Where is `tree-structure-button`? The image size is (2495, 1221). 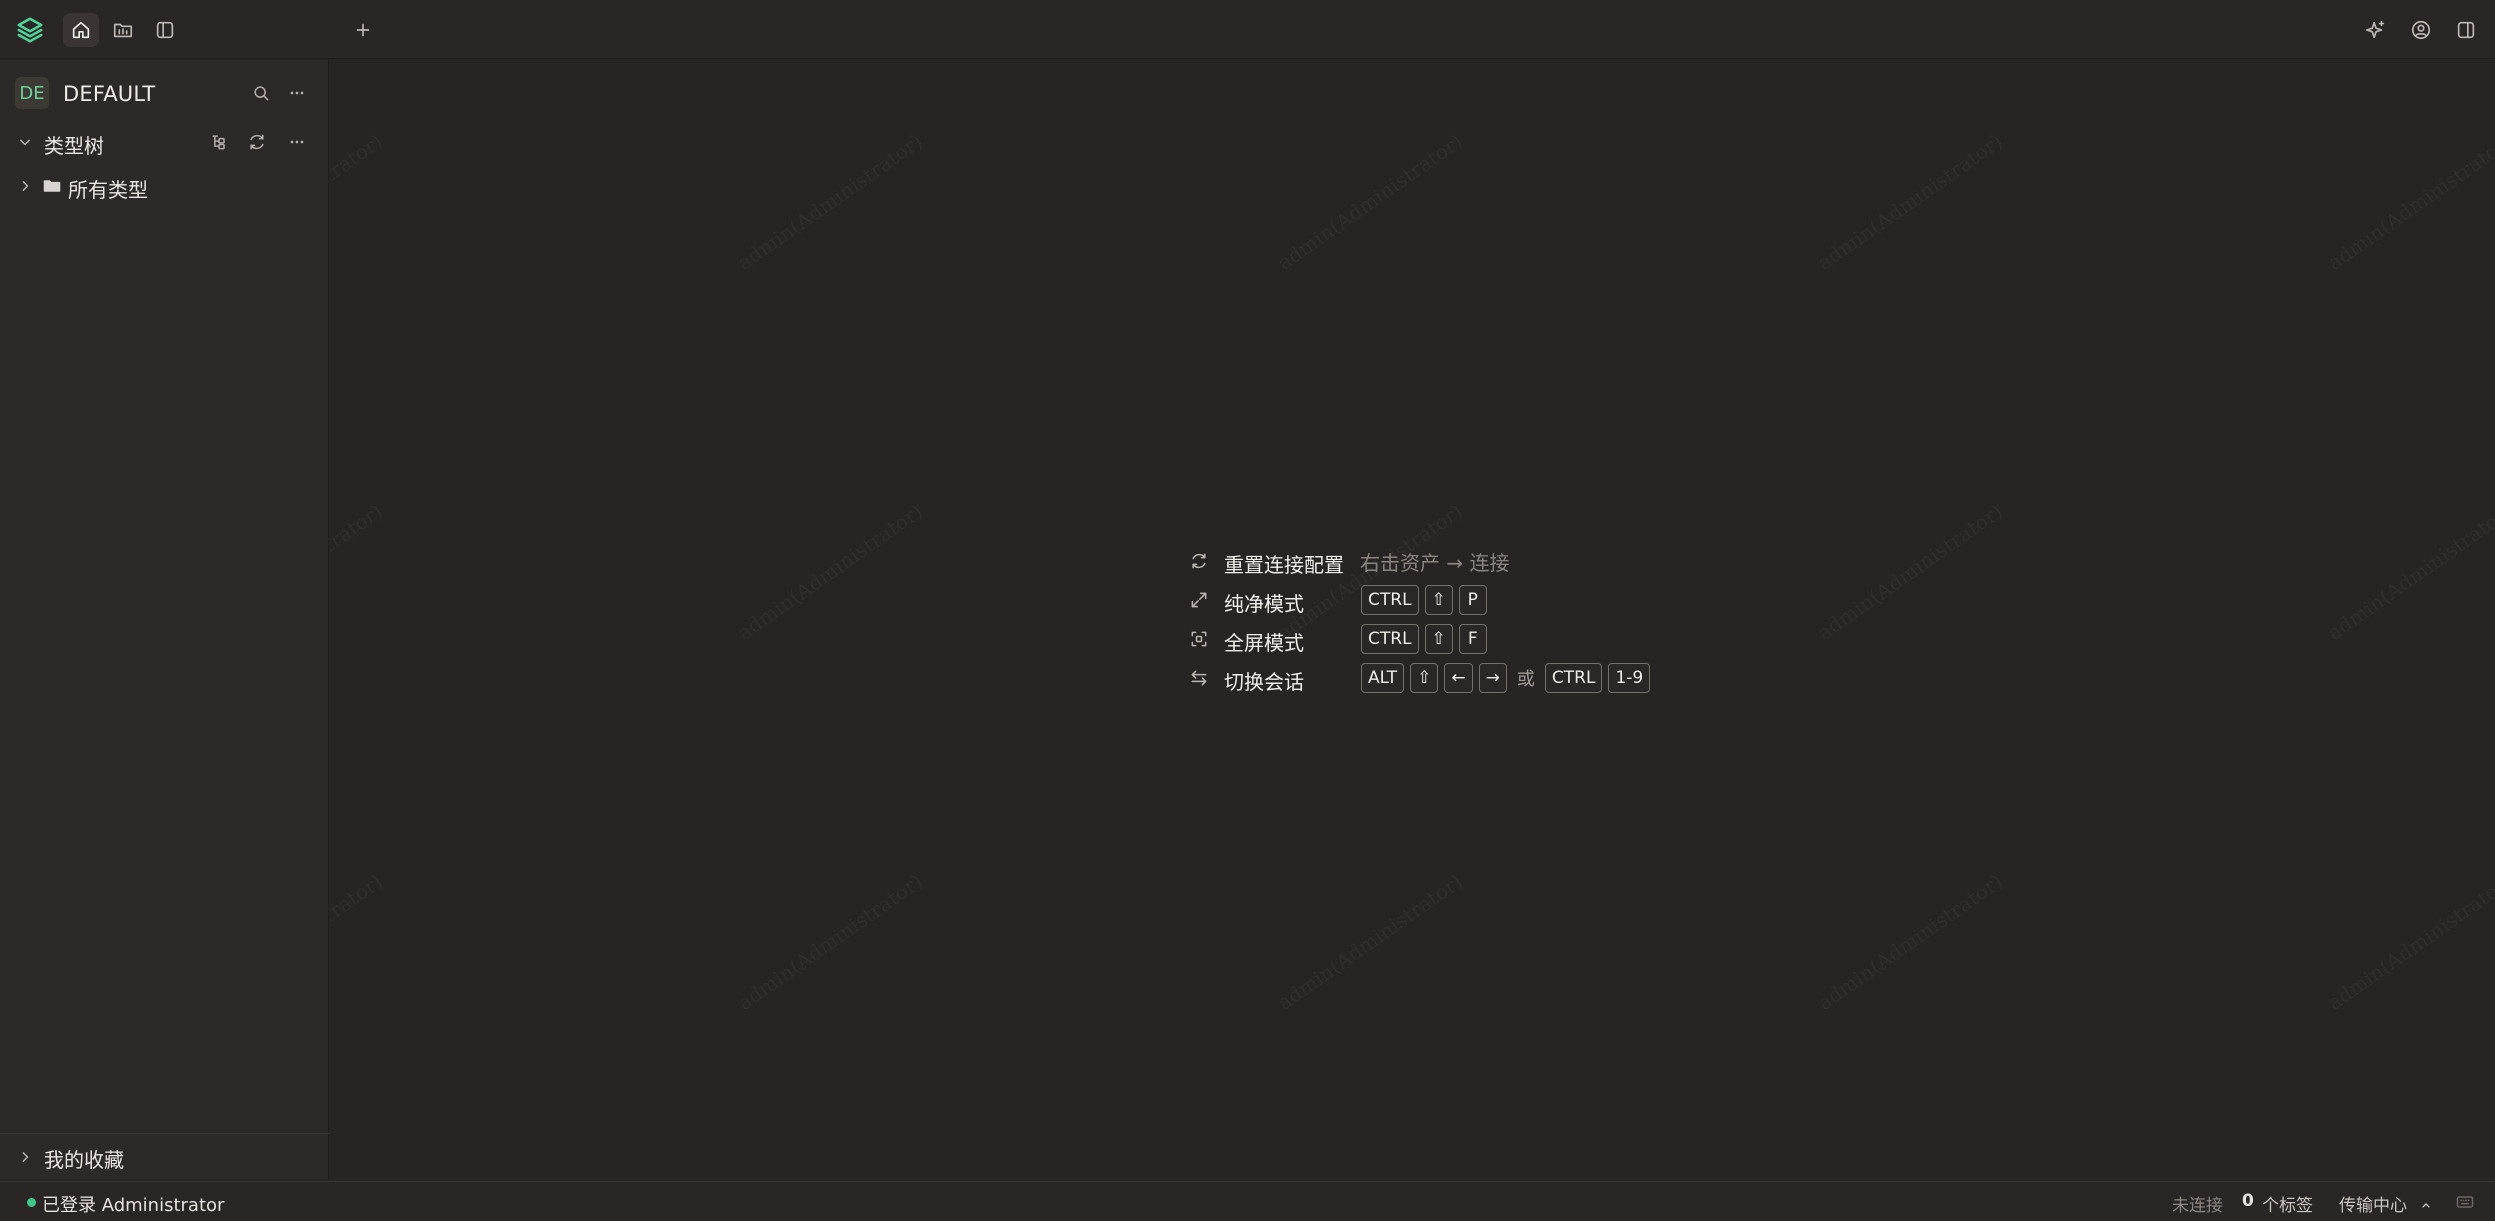
tree-structure-button is located at coordinates (219, 142).